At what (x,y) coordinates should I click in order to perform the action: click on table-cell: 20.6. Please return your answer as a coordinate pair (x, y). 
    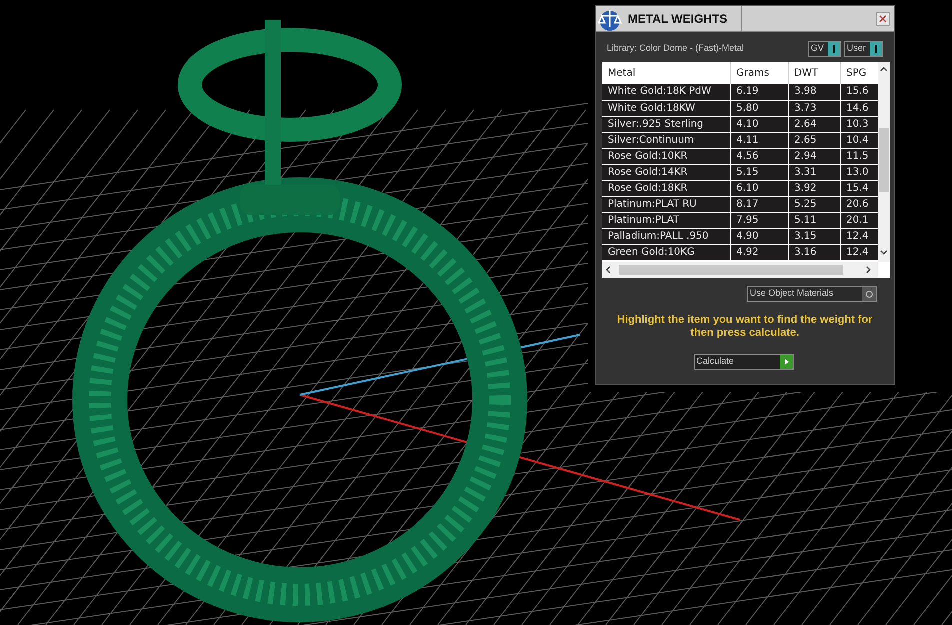
    Looking at the image, I should click on (859, 204).